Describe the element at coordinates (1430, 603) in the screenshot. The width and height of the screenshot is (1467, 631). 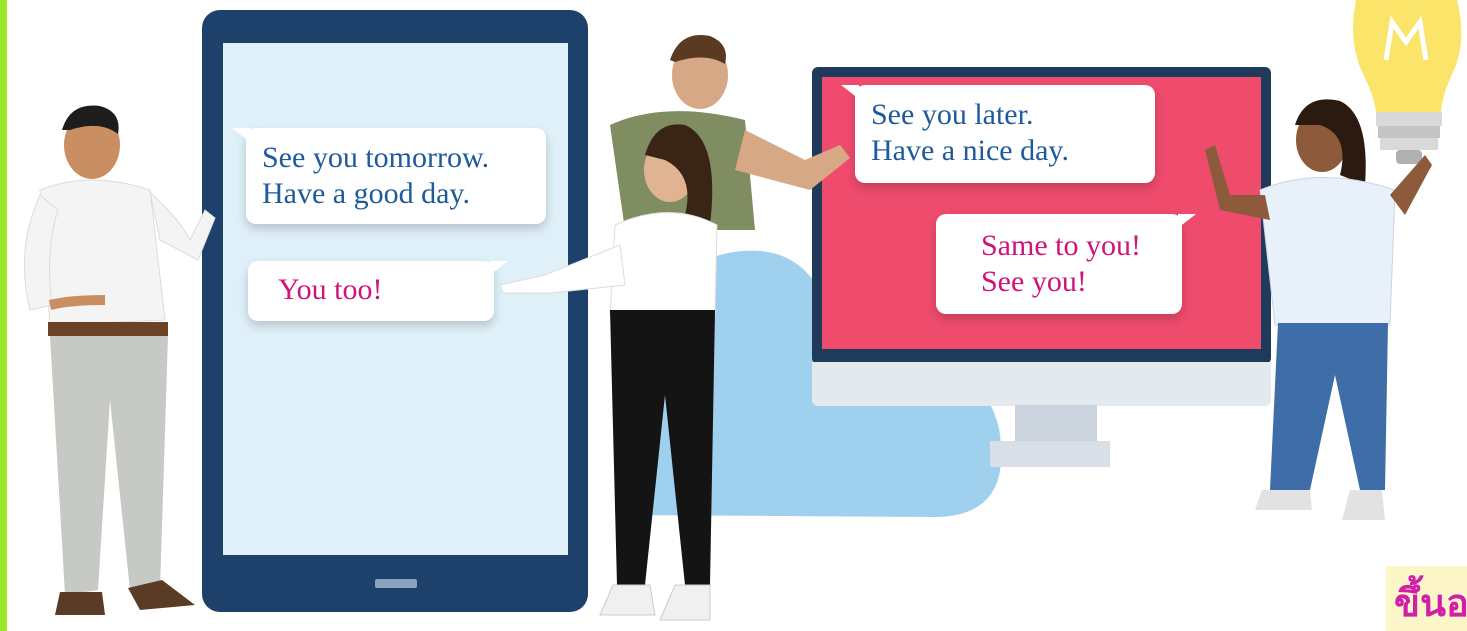
I see `next-label-text: ขึ้นอ` at that location.